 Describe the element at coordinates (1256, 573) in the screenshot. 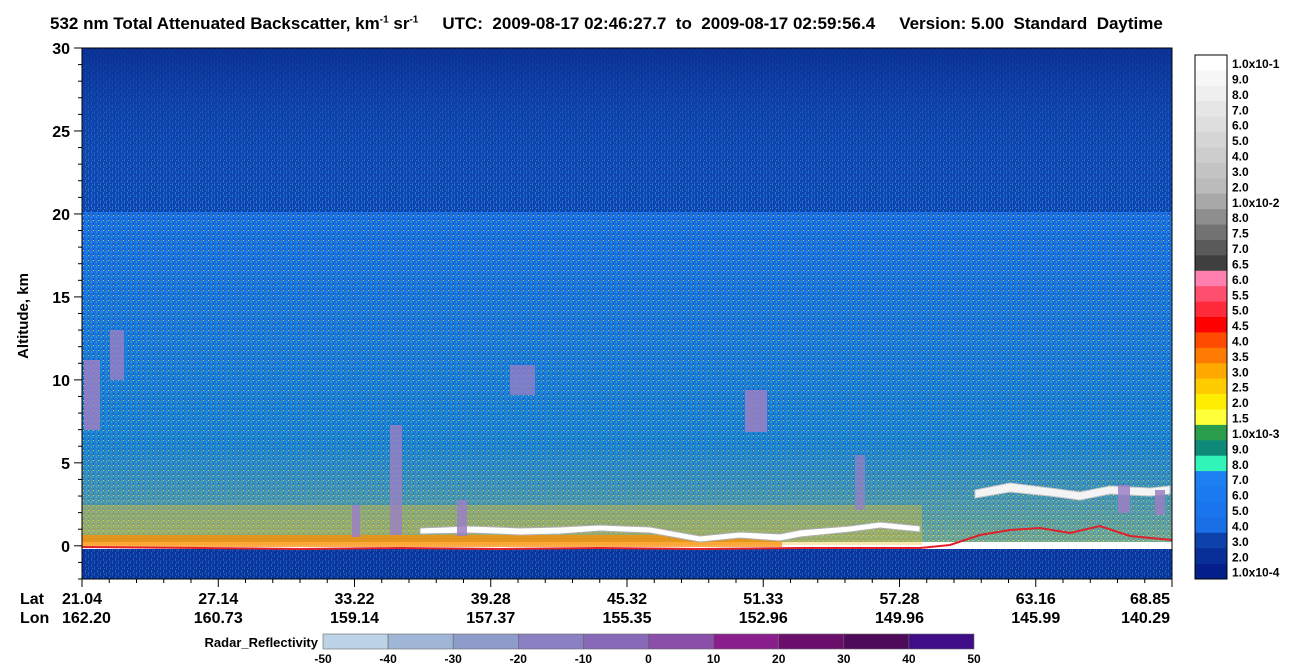

I see `backscatter-colorbar-label: 1.0x10-4` at that location.